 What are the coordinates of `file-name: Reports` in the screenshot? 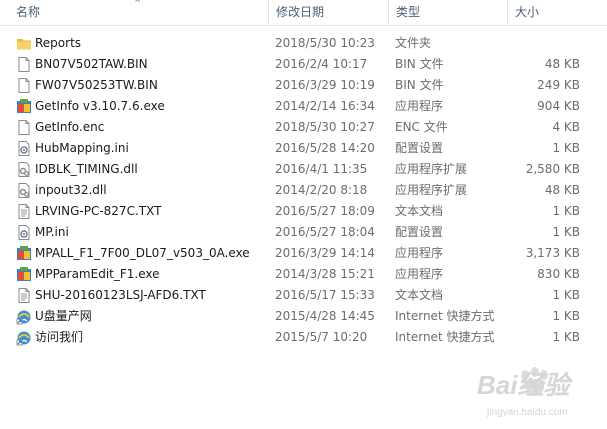 It's located at (58, 43).